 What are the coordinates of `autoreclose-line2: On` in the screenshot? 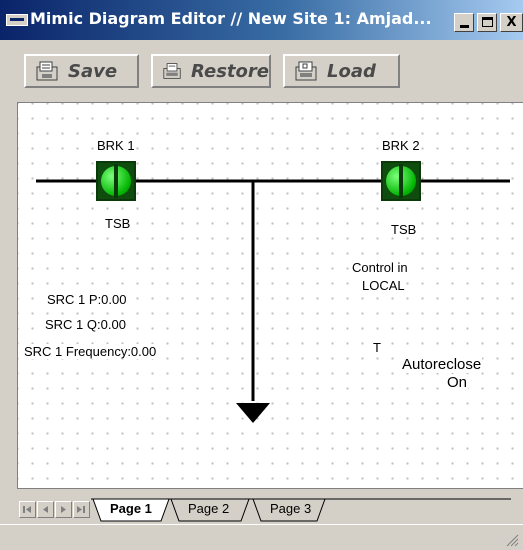 It's located at (457, 382).